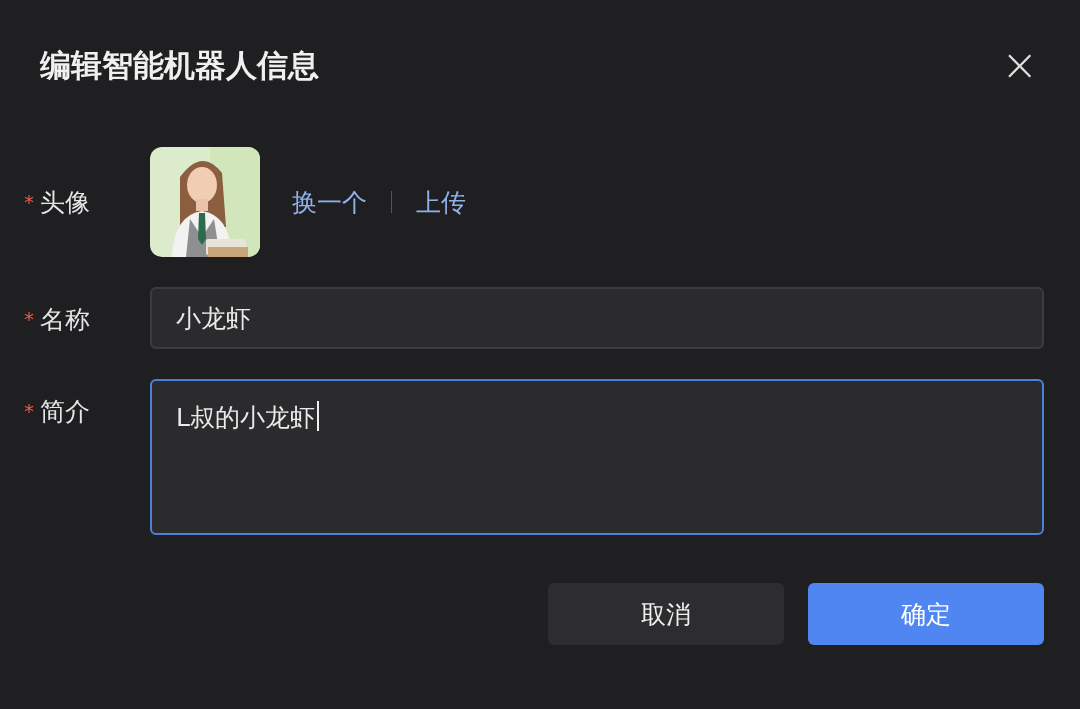 The image size is (1080, 709). What do you see at coordinates (65, 411) in the screenshot?
I see `field-label: 简介` at bounding box center [65, 411].